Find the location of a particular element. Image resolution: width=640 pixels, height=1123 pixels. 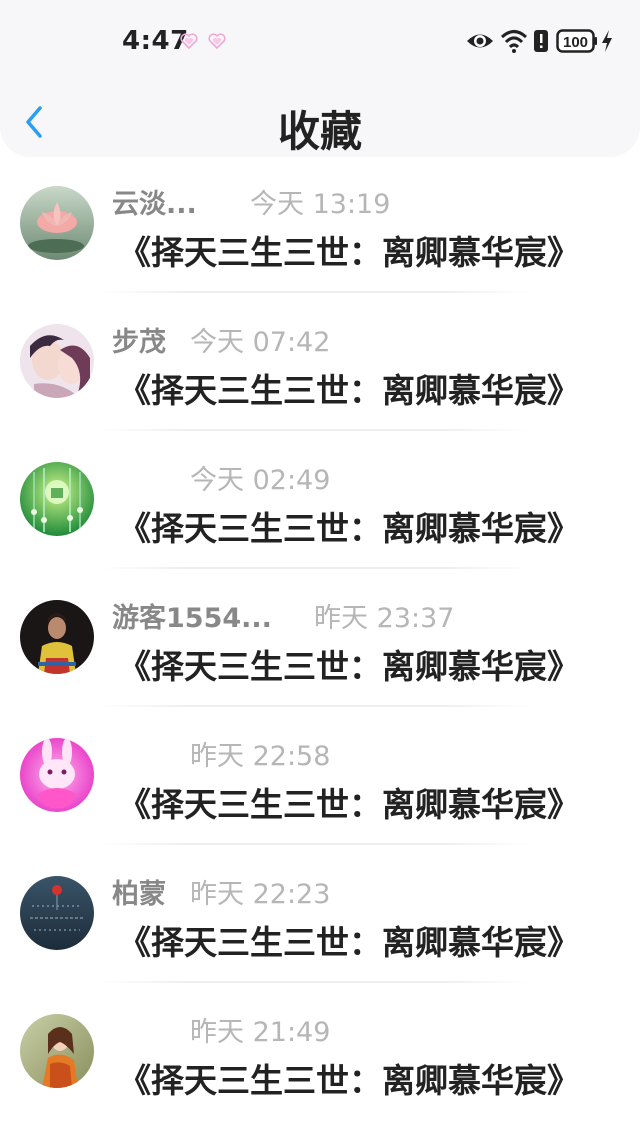

header: 4:47 100 收藏 is located at coordinates (320, 78).